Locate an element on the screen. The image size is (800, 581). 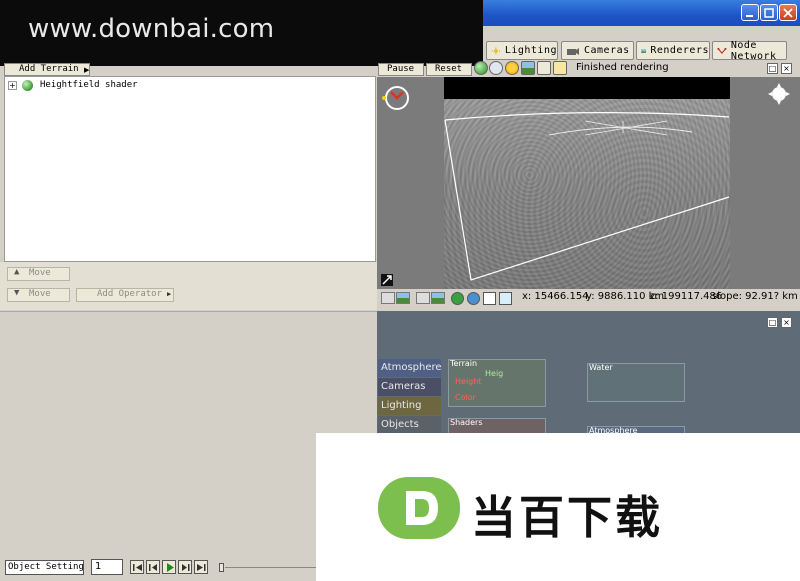
category-lighting: Lighting is located at coordinates (409, 406).